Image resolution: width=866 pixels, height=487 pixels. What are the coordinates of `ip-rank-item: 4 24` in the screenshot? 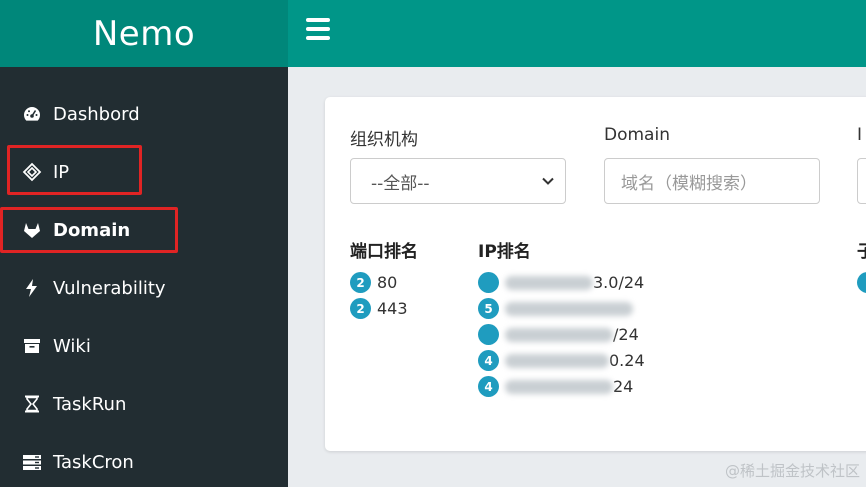 It's located at (555, 386).